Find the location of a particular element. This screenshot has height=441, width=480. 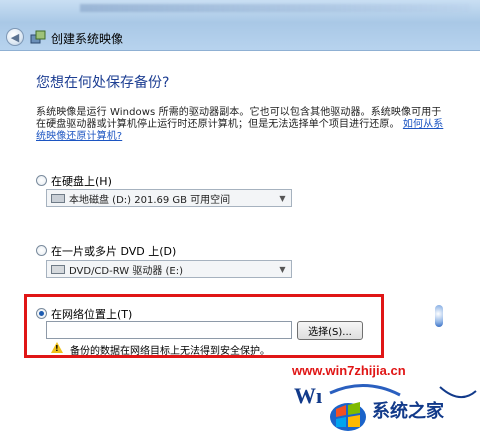

dvd-label: 在一片或多片 DVD 上(D) is located at coordinates (114, 251).